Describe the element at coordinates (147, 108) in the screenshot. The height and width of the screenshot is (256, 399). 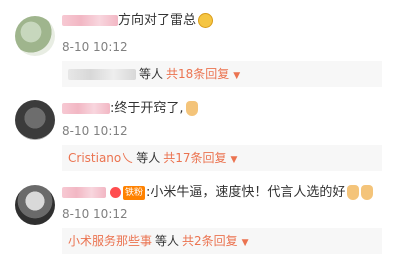
I see `comment-text: :终于开窍了,` at that location.